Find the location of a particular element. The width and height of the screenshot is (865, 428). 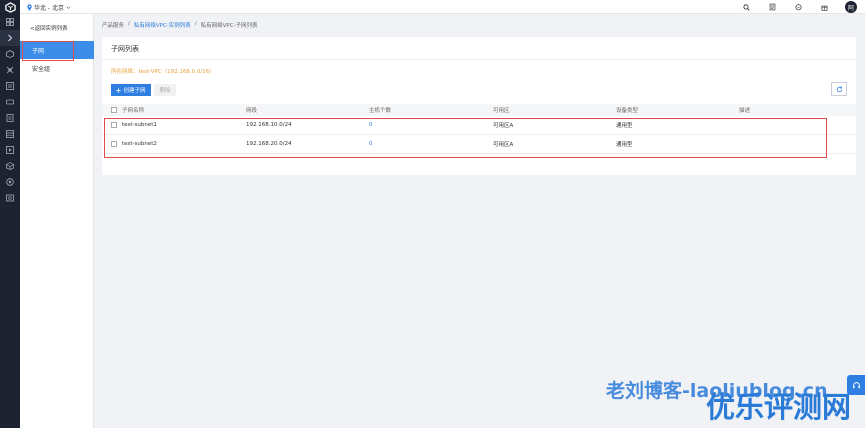

support-float-button is located at coordinates (856, 385).